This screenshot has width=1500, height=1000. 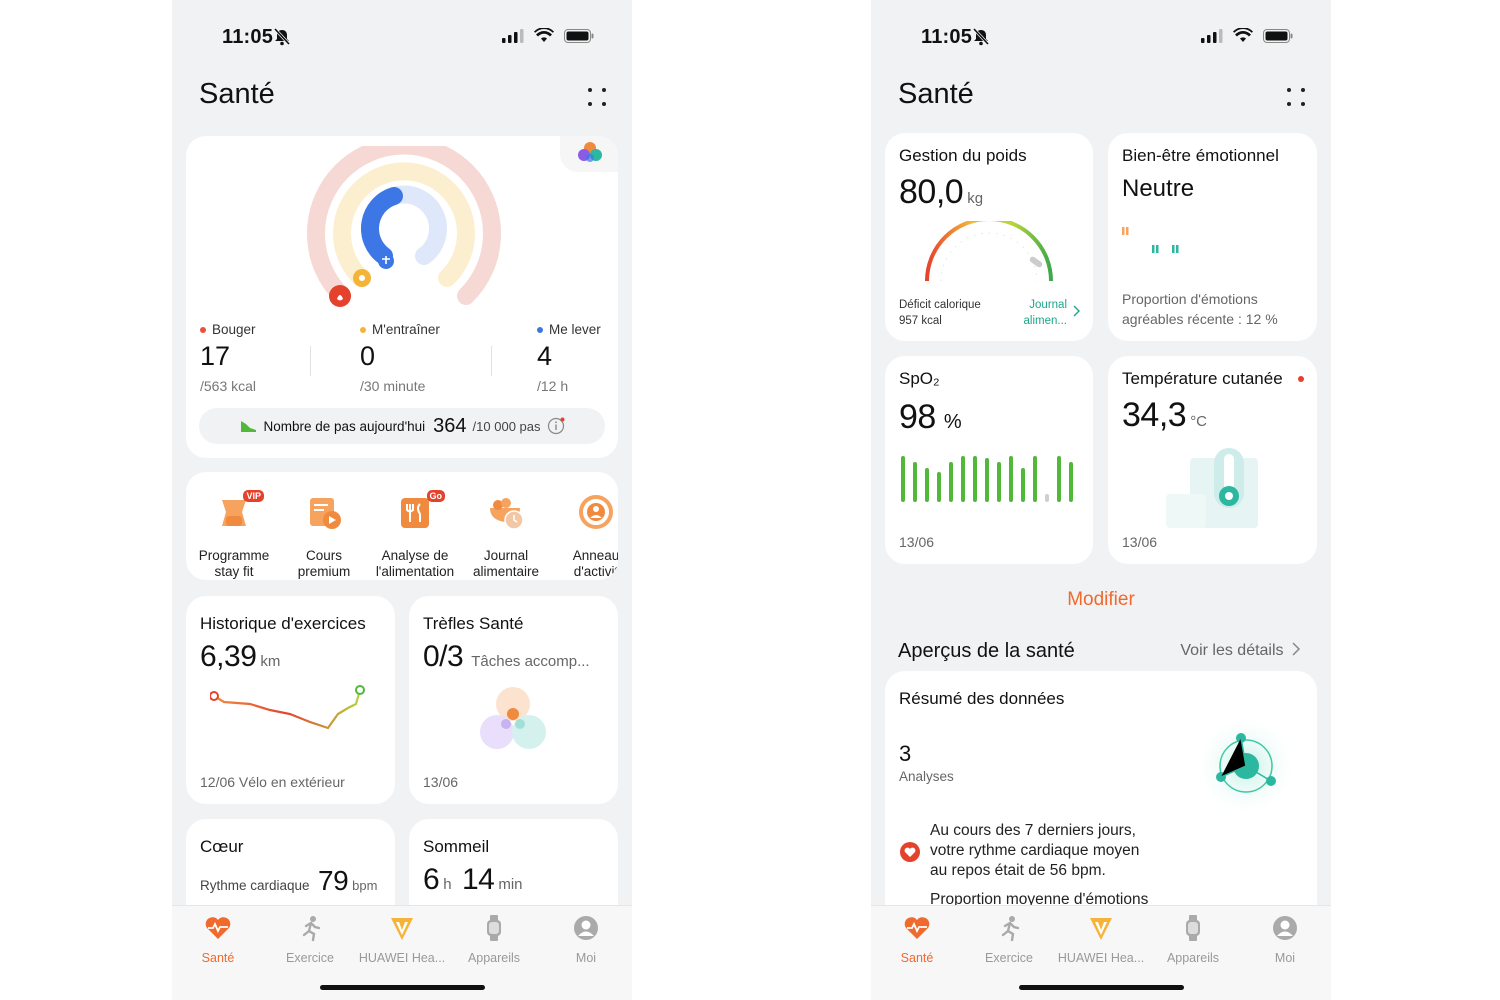 What do you see at coordinates (569, 358) in the screenshot?
I see `stat-stand: Me lever 4 /12 h` at bounding box center [569, 358].